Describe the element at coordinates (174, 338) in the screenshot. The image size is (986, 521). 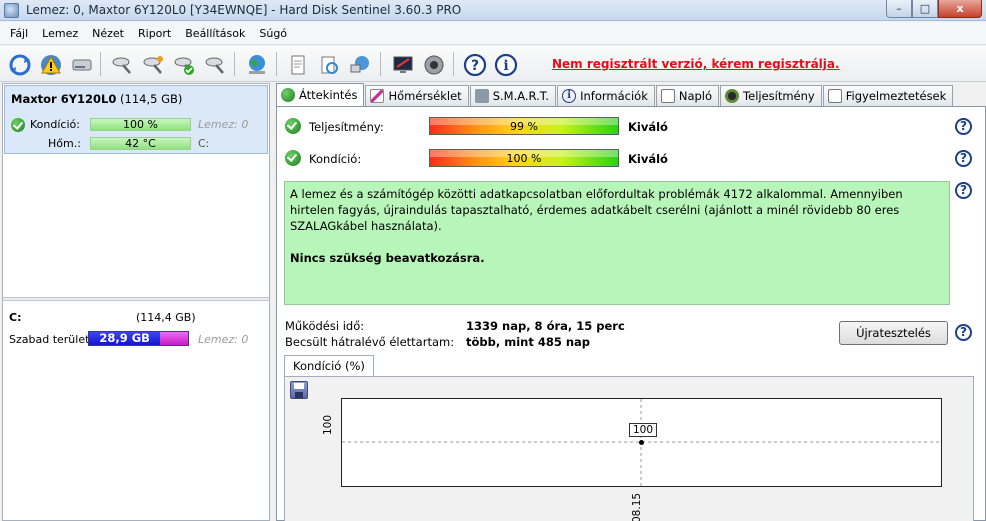
I see `used-space-fill` at that location.